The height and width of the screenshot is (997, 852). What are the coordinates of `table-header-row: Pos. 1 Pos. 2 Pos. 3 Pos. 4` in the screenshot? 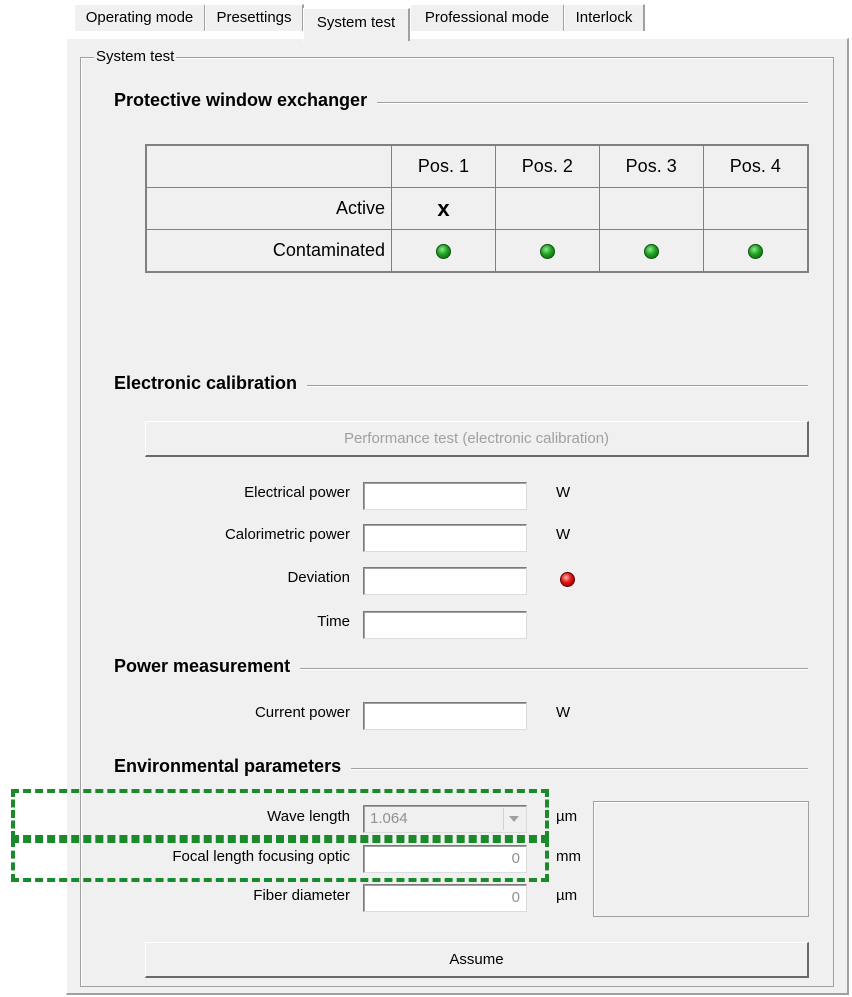 It's located at (477, 166).